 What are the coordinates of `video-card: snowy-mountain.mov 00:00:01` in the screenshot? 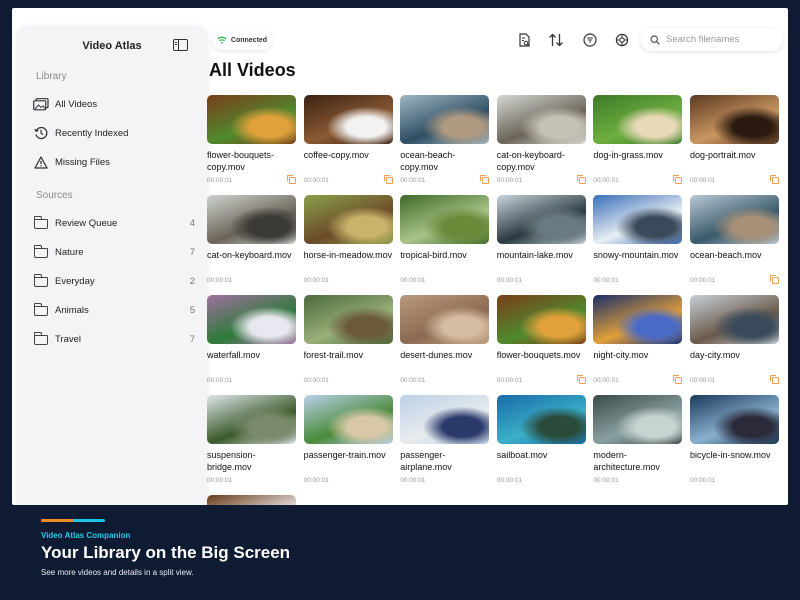 It's located at (638, 243).